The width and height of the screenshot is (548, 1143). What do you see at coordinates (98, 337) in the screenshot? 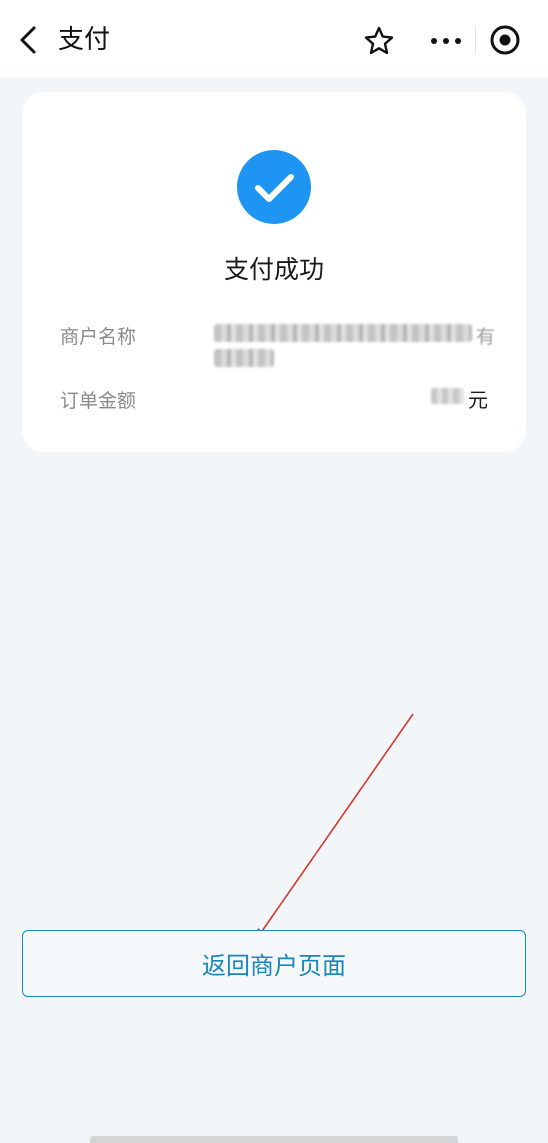
I see `merchant-name-label: 商户名称` at bounding box center [98, 337].